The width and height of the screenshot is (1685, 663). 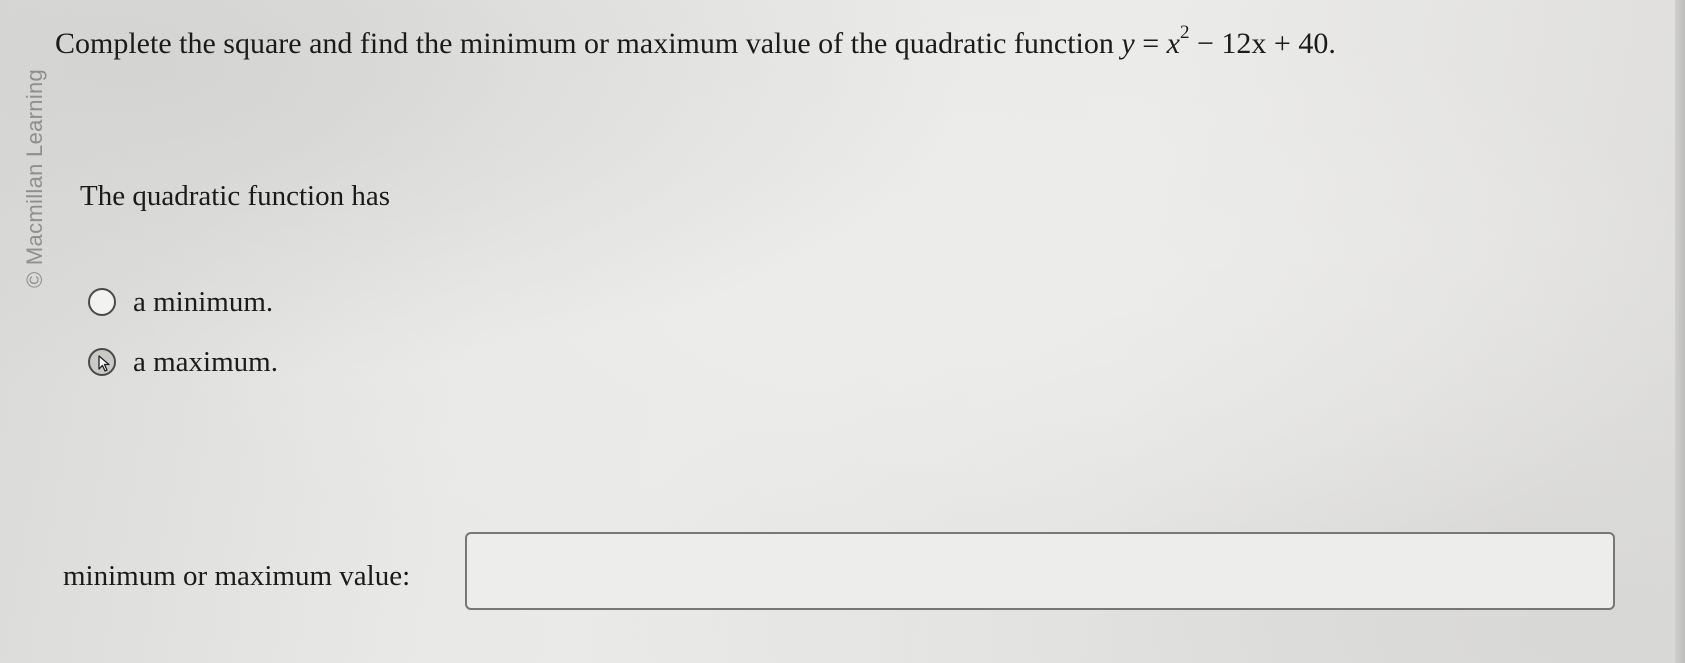 I want to click on answer-label: minimum or maximum value:, so click(x=237, y=576).